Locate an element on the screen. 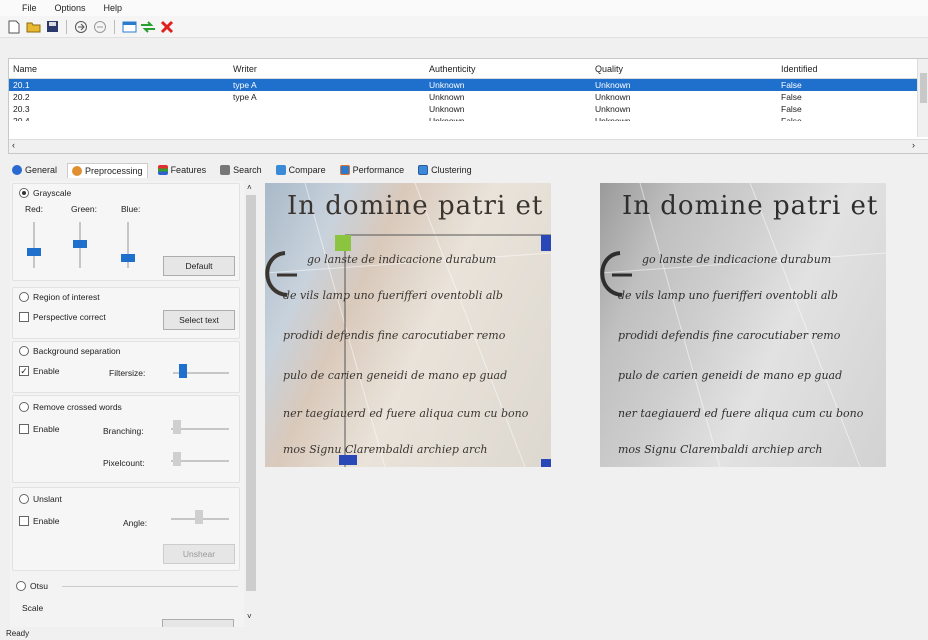 The image size is (928, 640). table-horizontal-scrollbar: ‹ › is located at coordinates (468, 146).